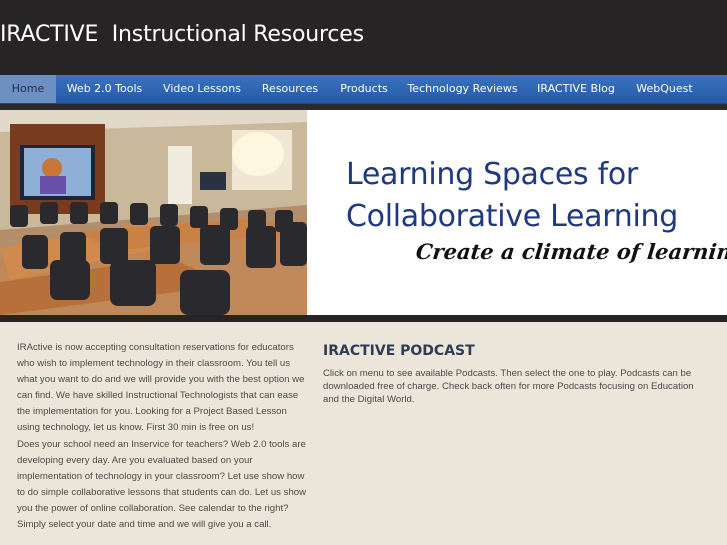  Describe the element at coordinates (512, 216) in the screenshot. I see `banner-headline-line-2: Collaborative Learning` at that location.